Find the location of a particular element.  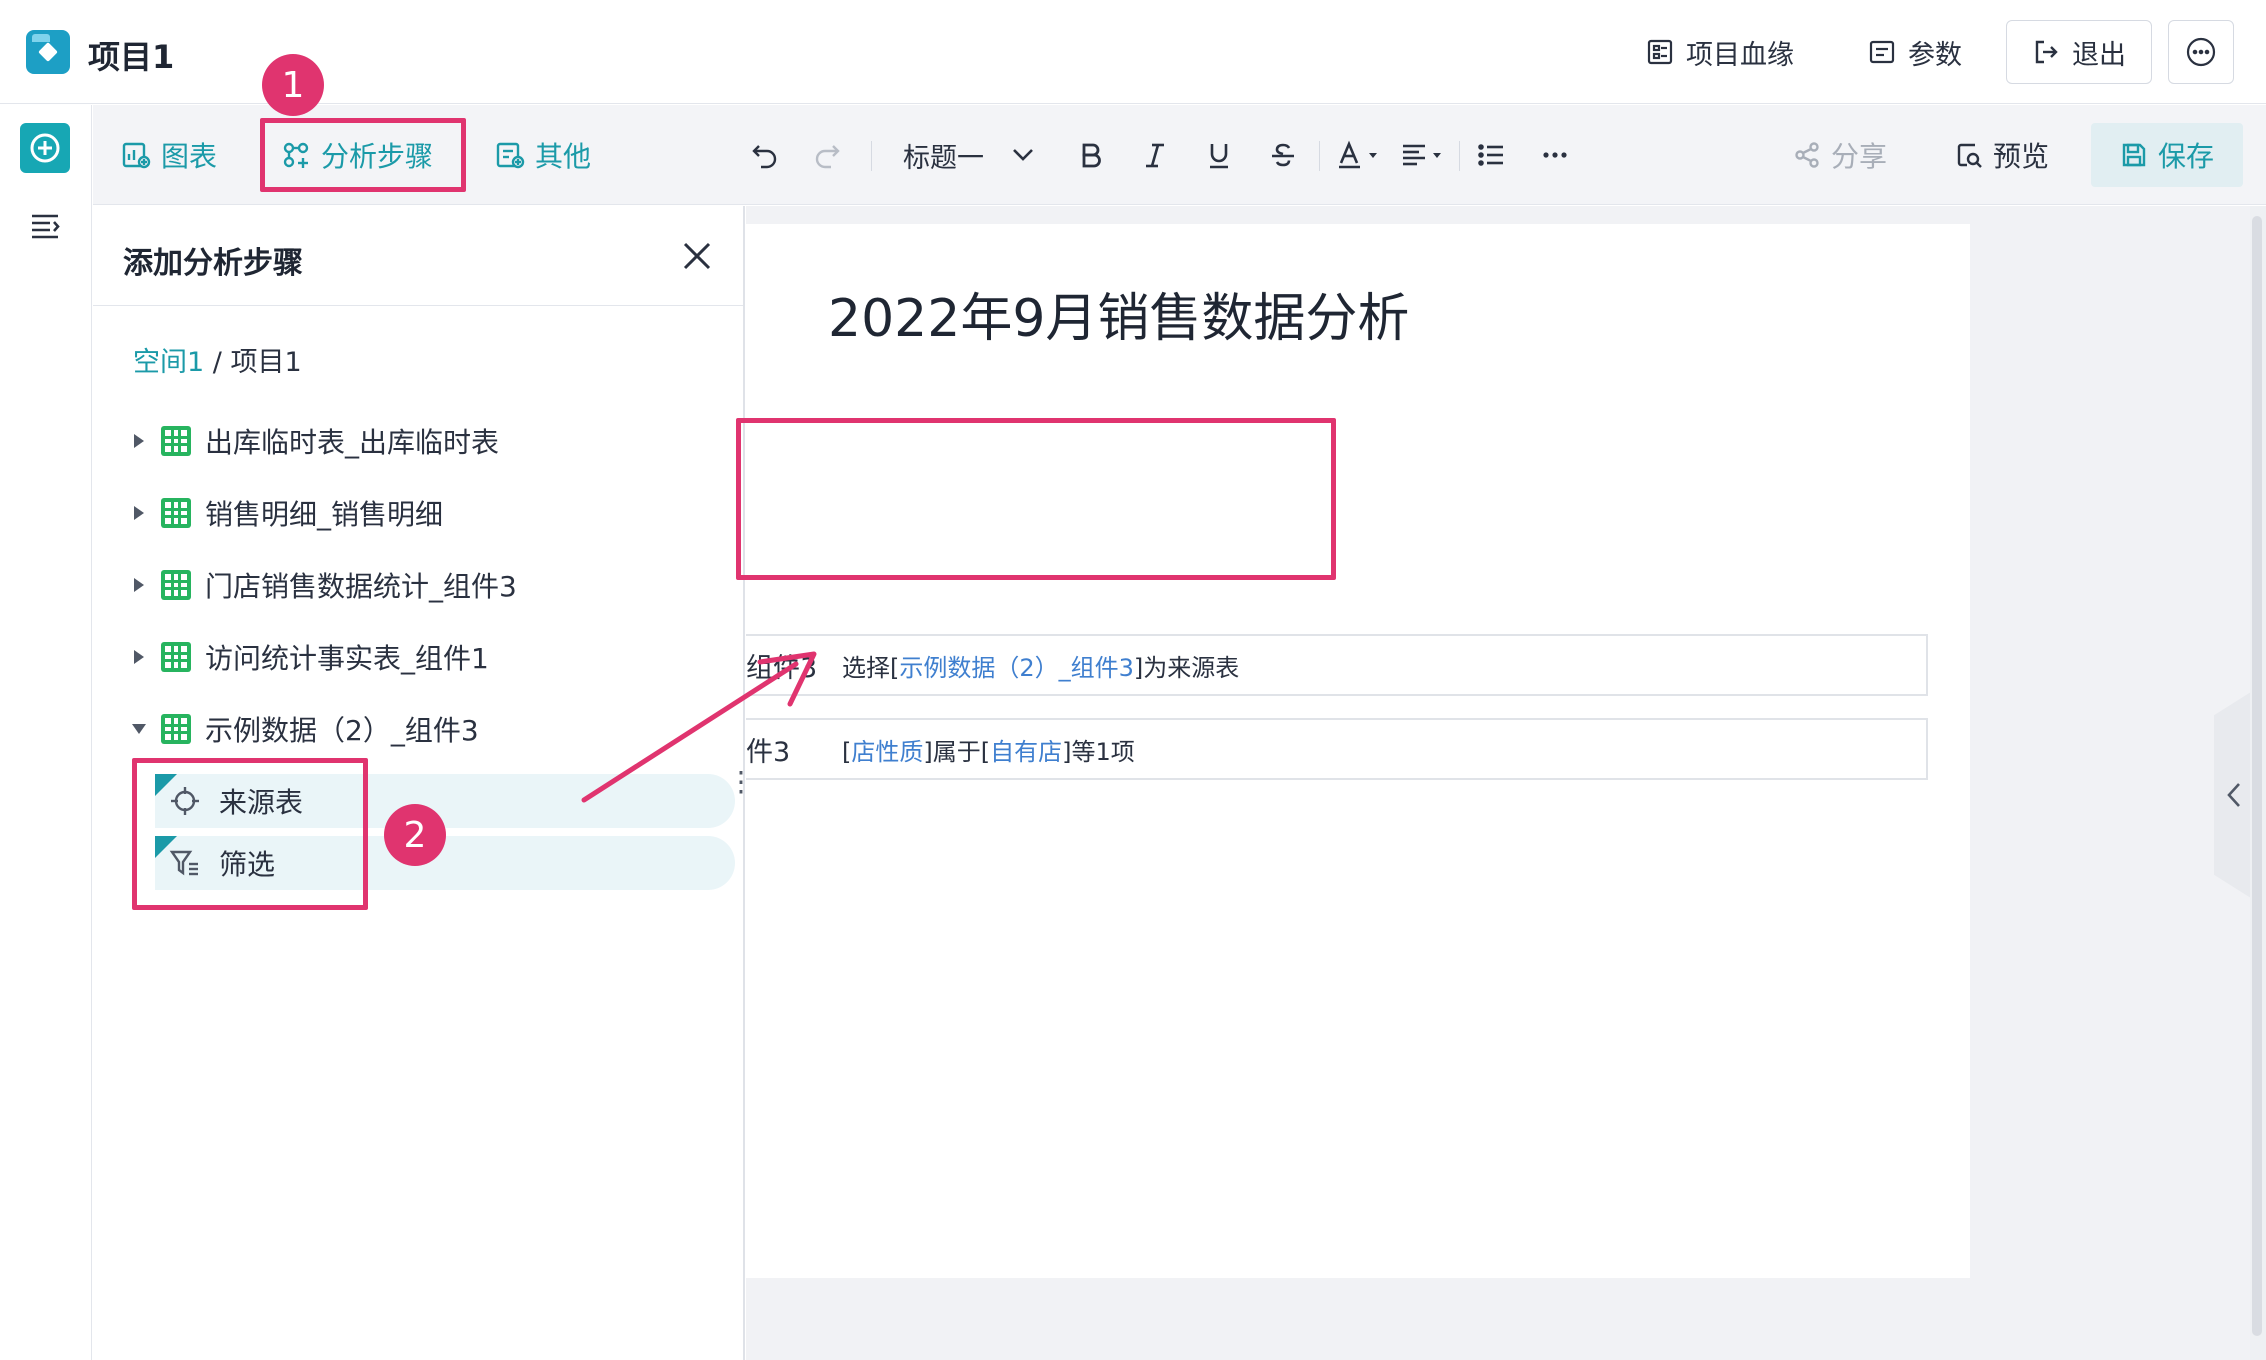

annotation-box-step-items is located at coordinates (250, 834).